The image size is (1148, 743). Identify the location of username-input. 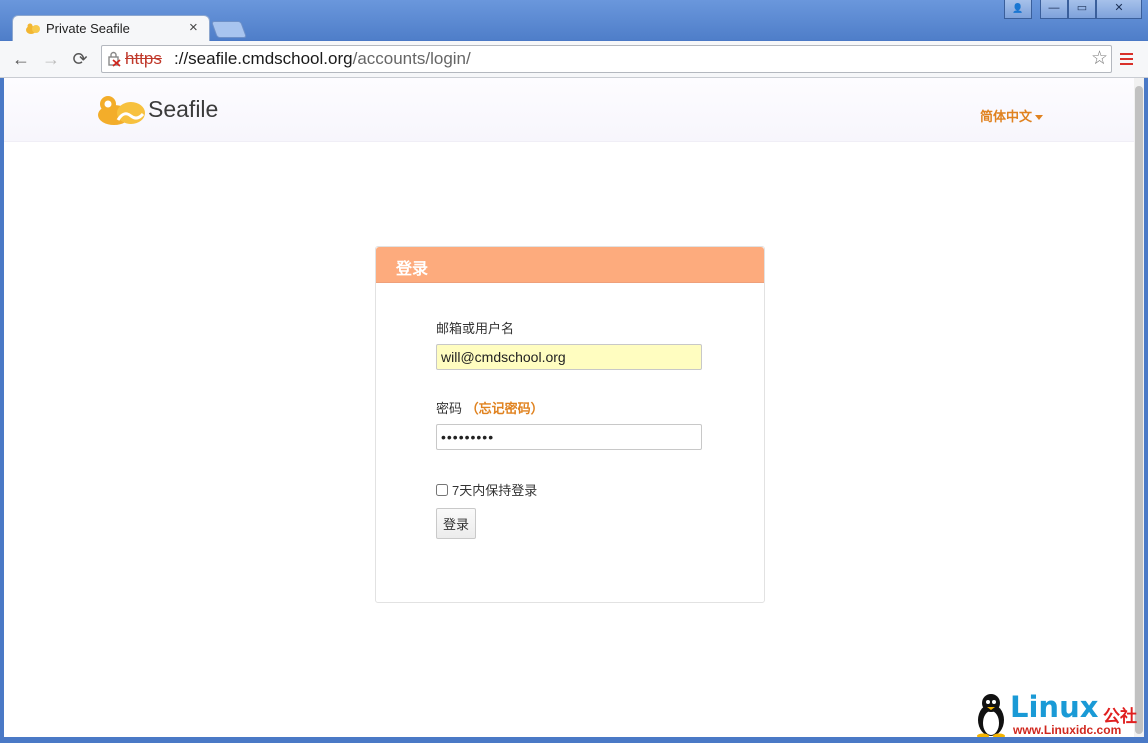
(569, 357).